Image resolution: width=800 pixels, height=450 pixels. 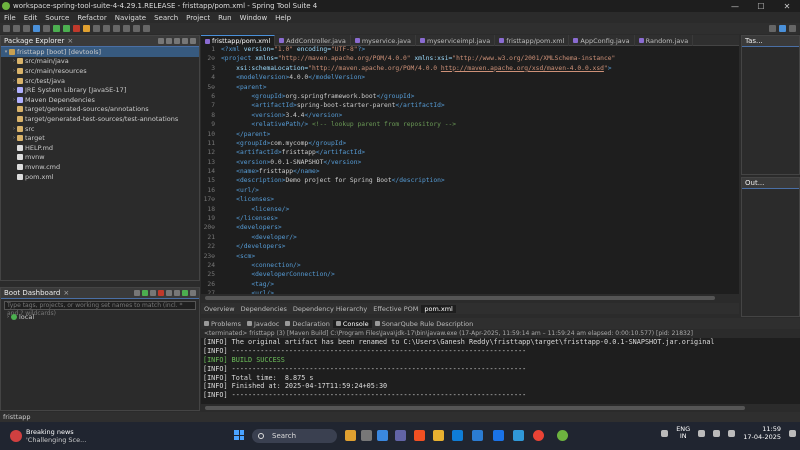 I want to click on pom-tab-dependencies: Dependencies, so click(x=264, y=309).